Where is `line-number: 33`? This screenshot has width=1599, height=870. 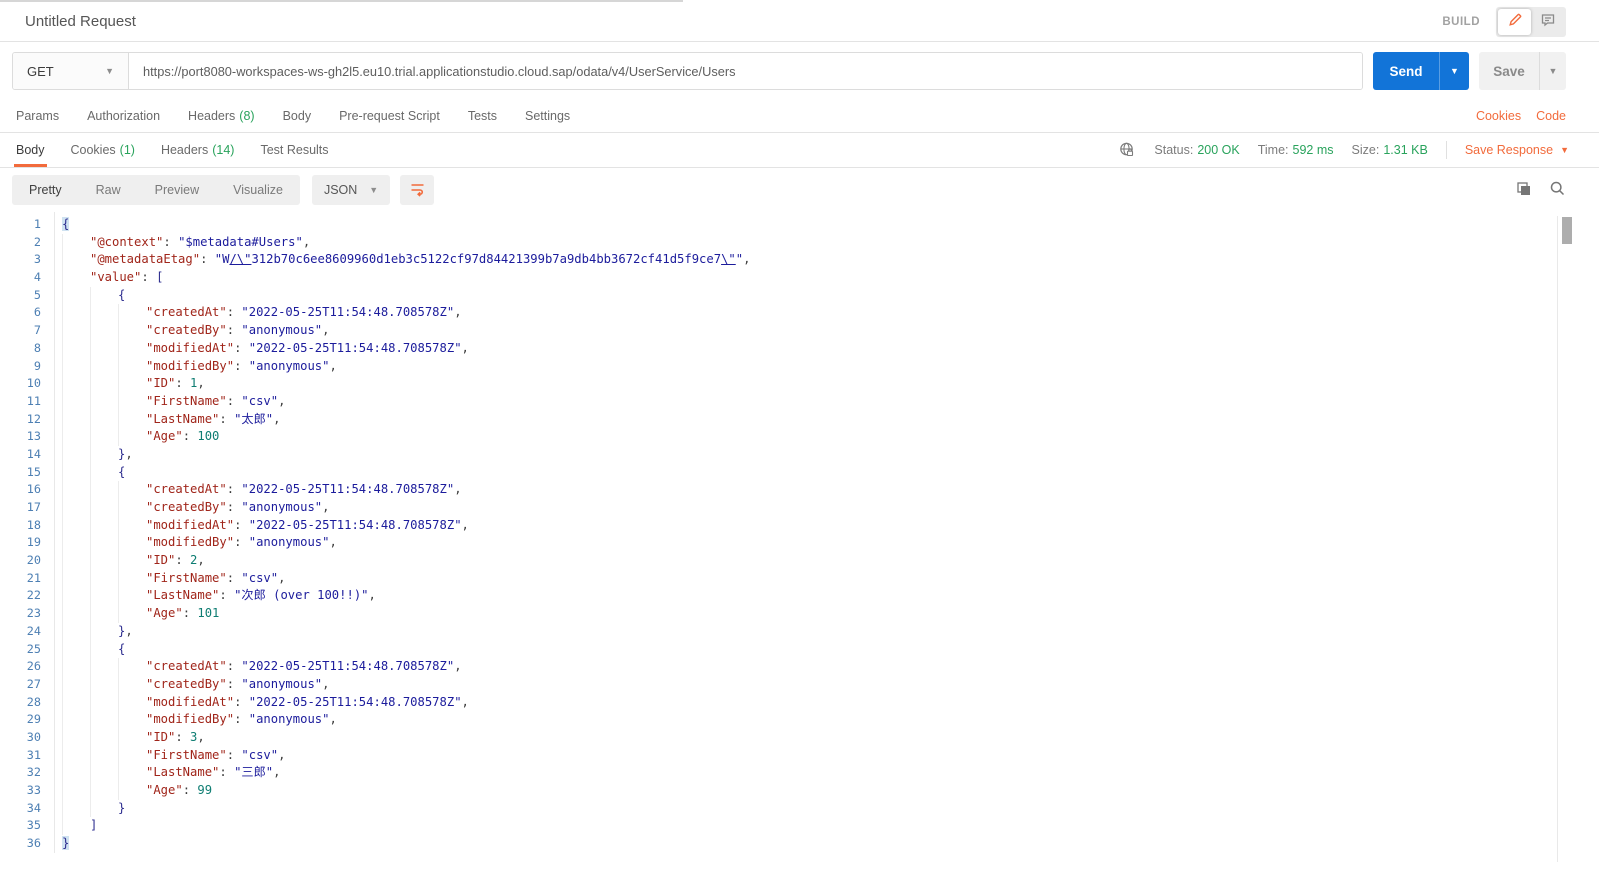 line-number: 33 is located at coordinates (33, 790).